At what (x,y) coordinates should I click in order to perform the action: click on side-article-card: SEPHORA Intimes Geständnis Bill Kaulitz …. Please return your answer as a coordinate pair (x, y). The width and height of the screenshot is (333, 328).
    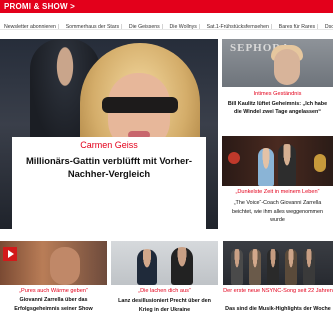
    Looking at the image, I should click on (277, 87).